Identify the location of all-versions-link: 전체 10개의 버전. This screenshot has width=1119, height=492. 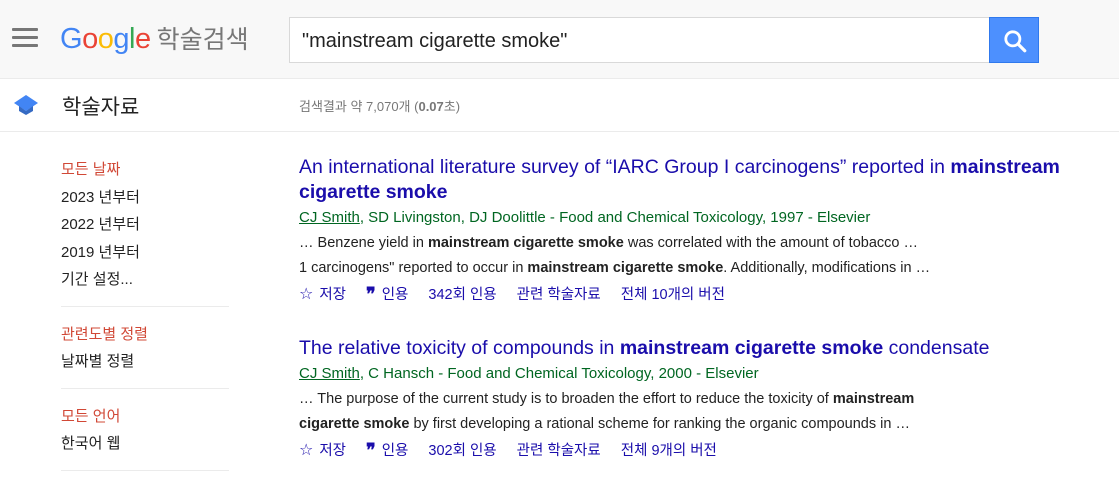
(673, 295).